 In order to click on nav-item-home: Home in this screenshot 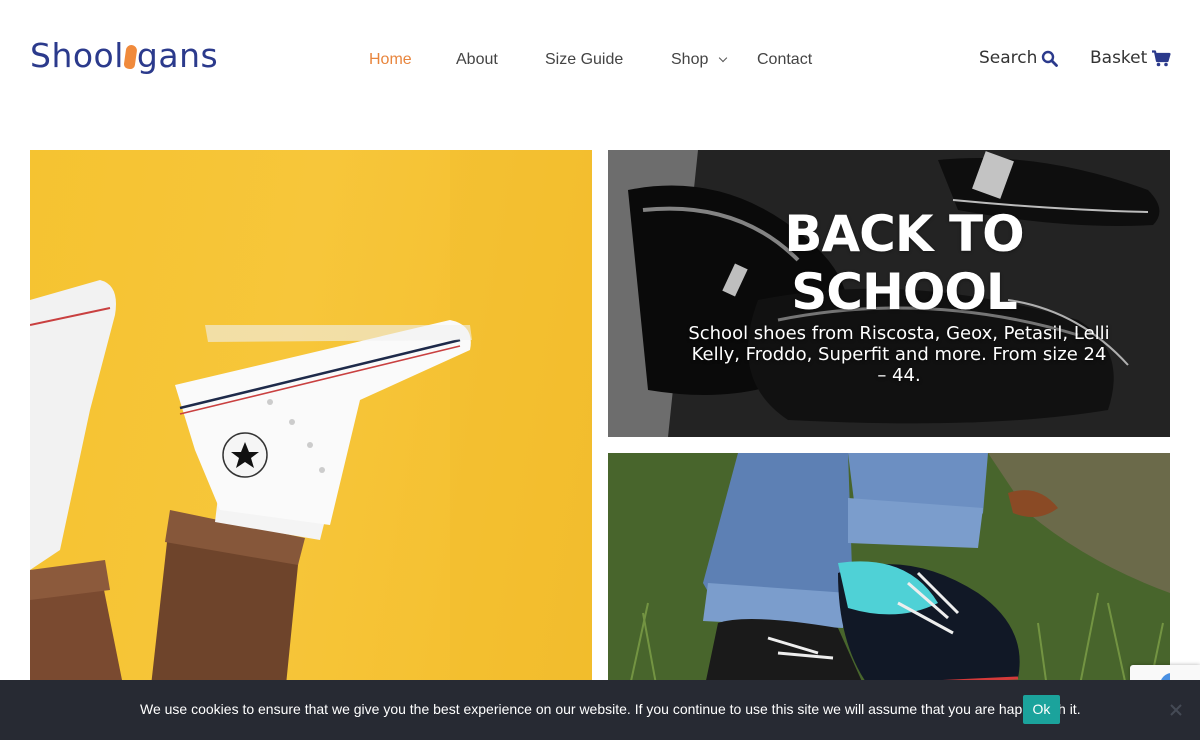, I will do `click(390, 60)`.